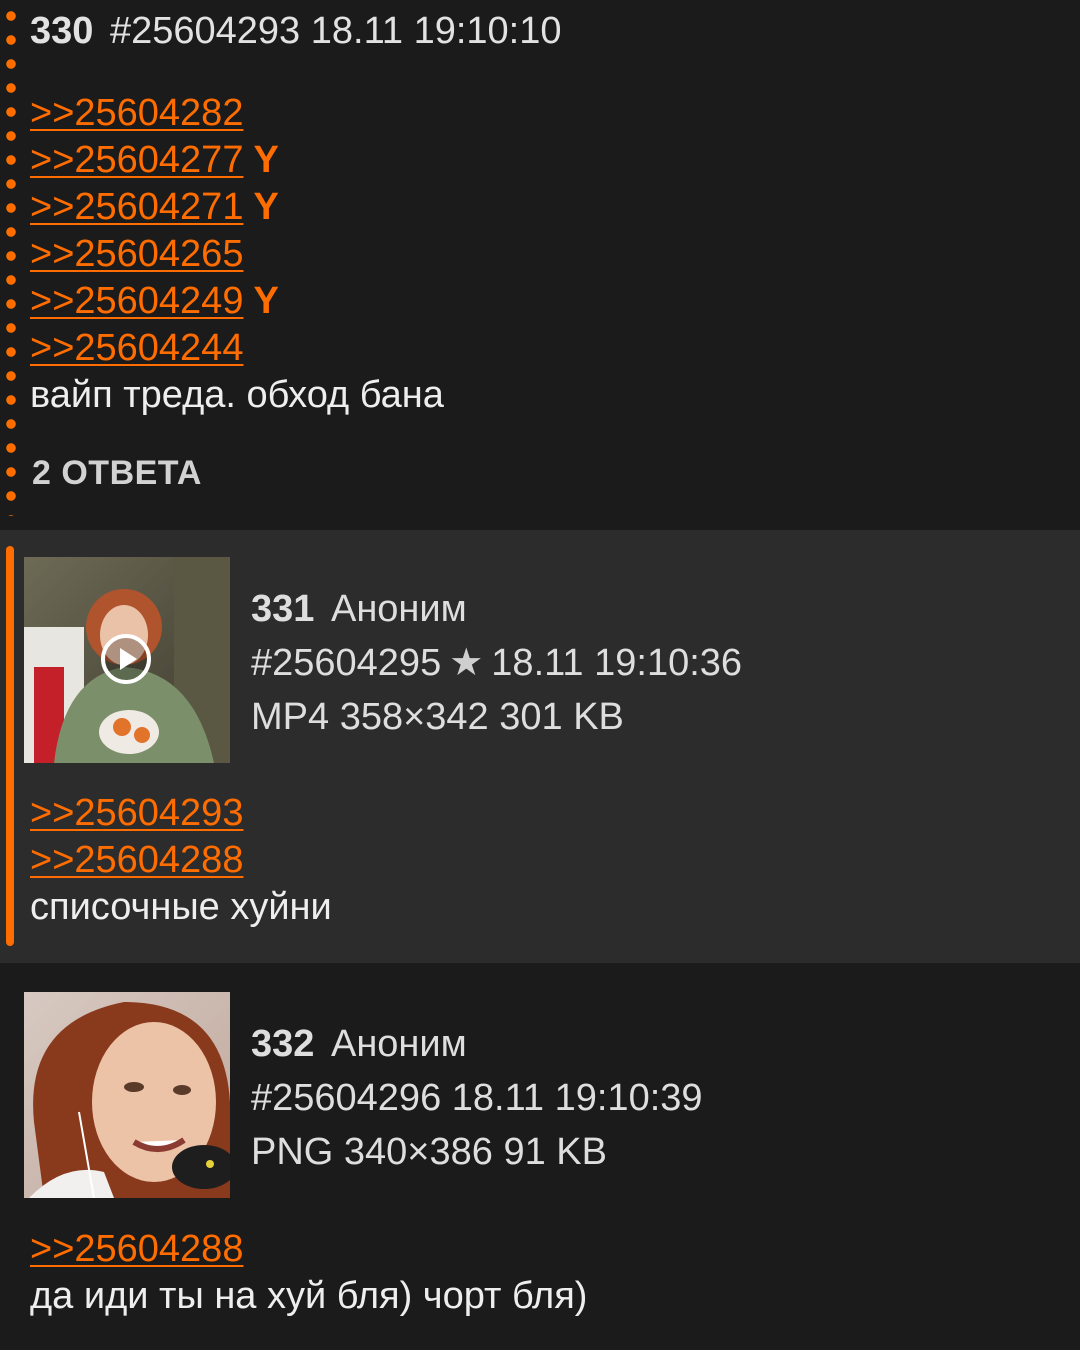  Describe the element at coordinates (62, 31) in the screenshot. I see `post-number: 330` at that location.